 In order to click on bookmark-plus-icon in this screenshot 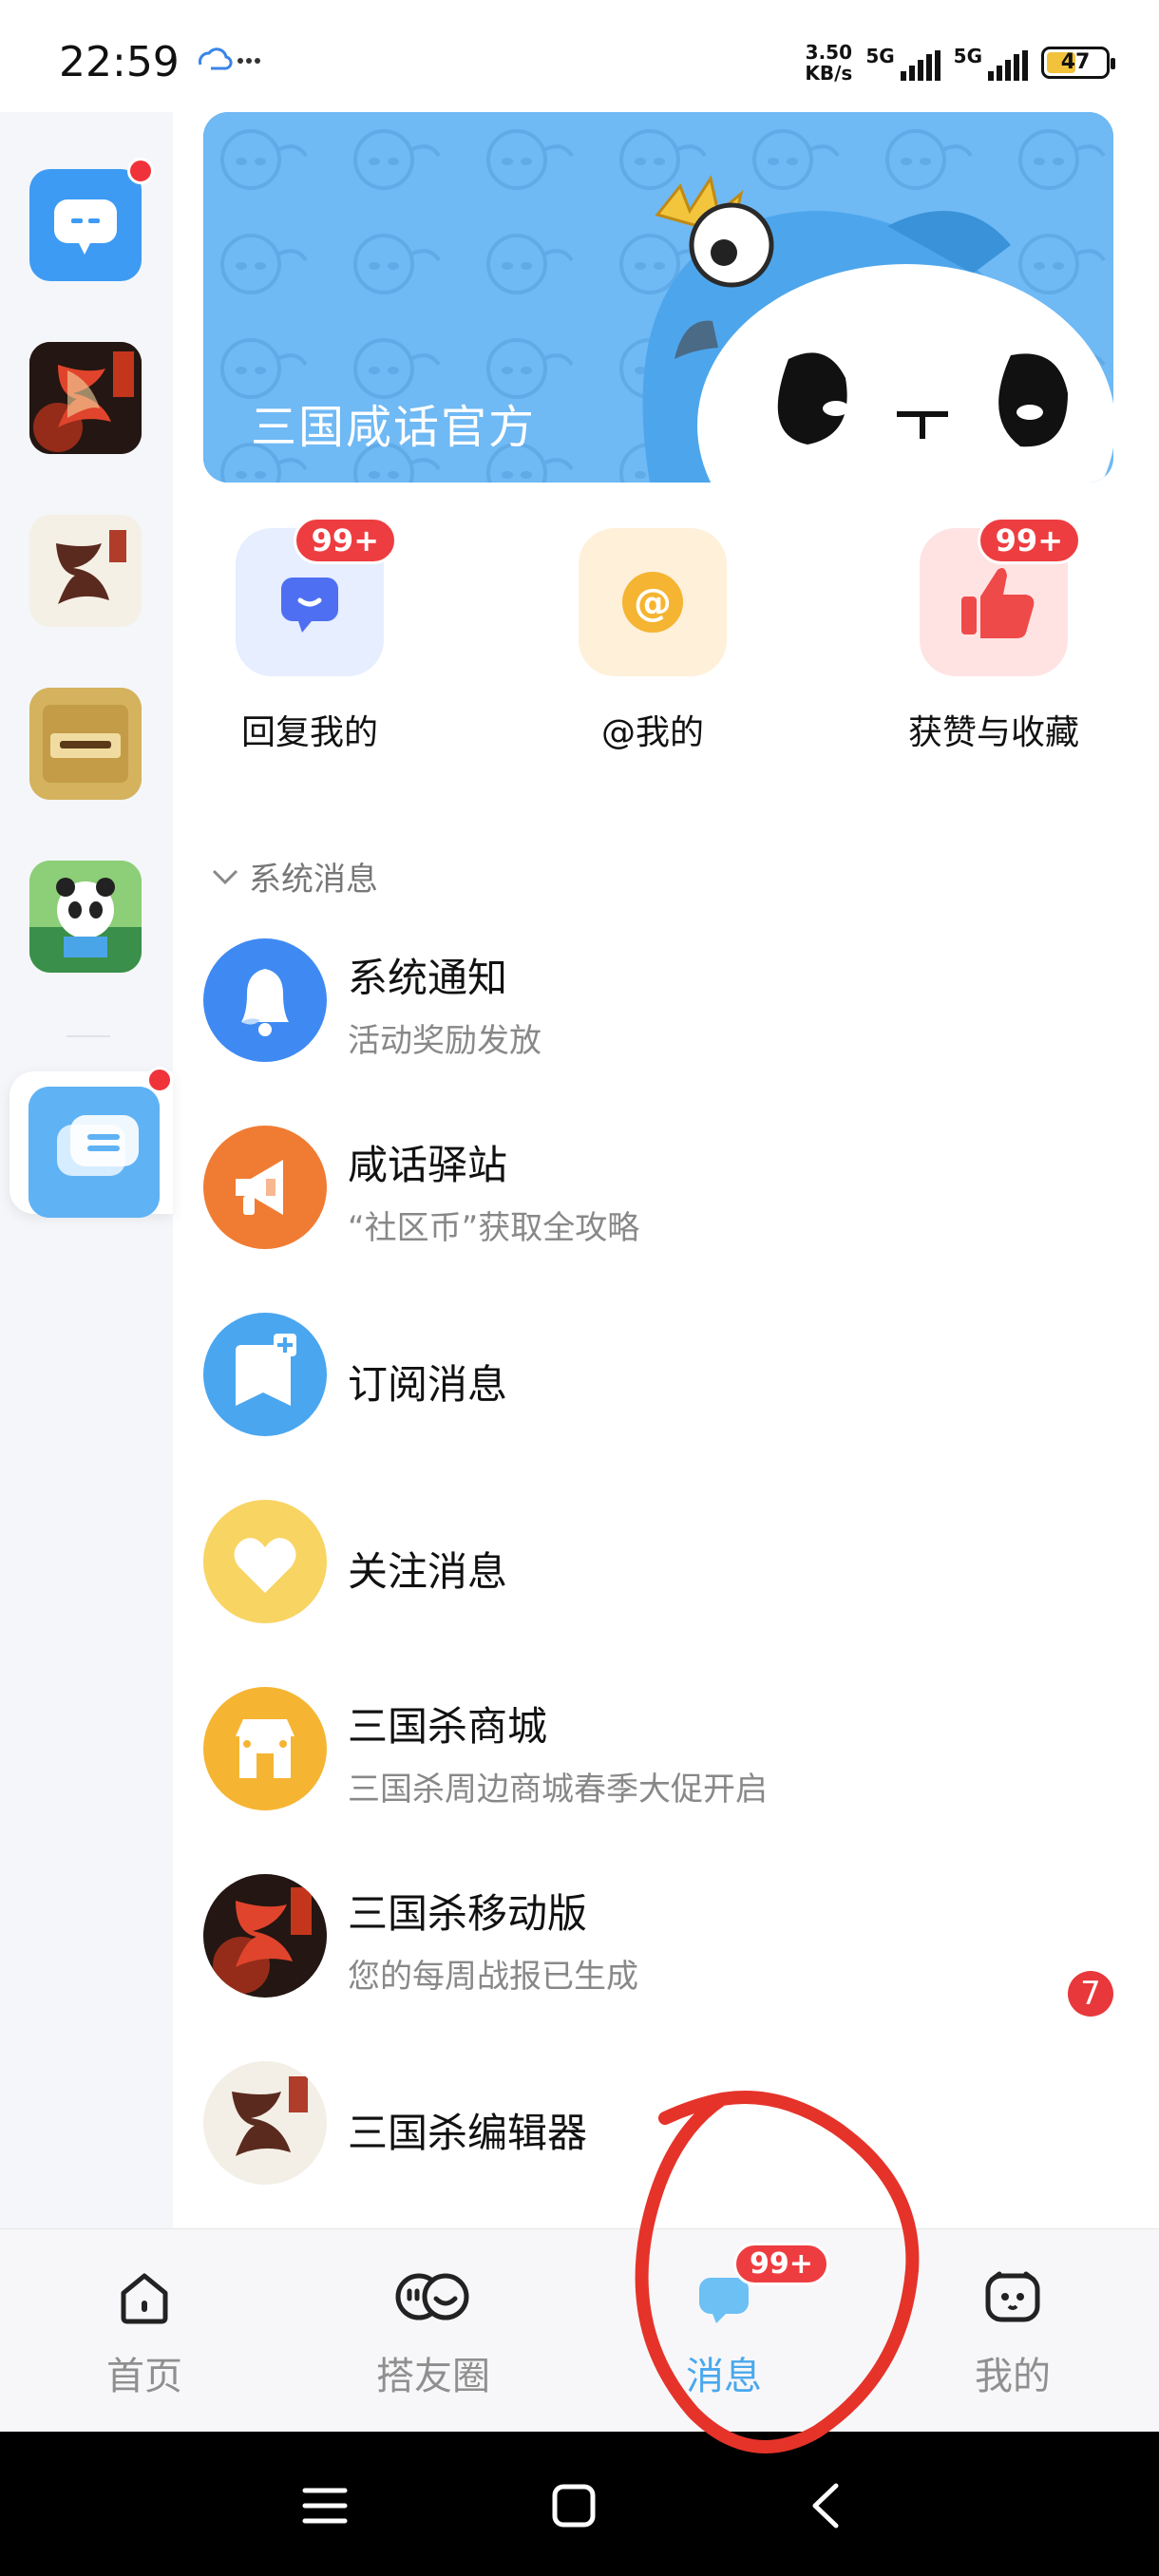, I will do `click(265, 1374)`.